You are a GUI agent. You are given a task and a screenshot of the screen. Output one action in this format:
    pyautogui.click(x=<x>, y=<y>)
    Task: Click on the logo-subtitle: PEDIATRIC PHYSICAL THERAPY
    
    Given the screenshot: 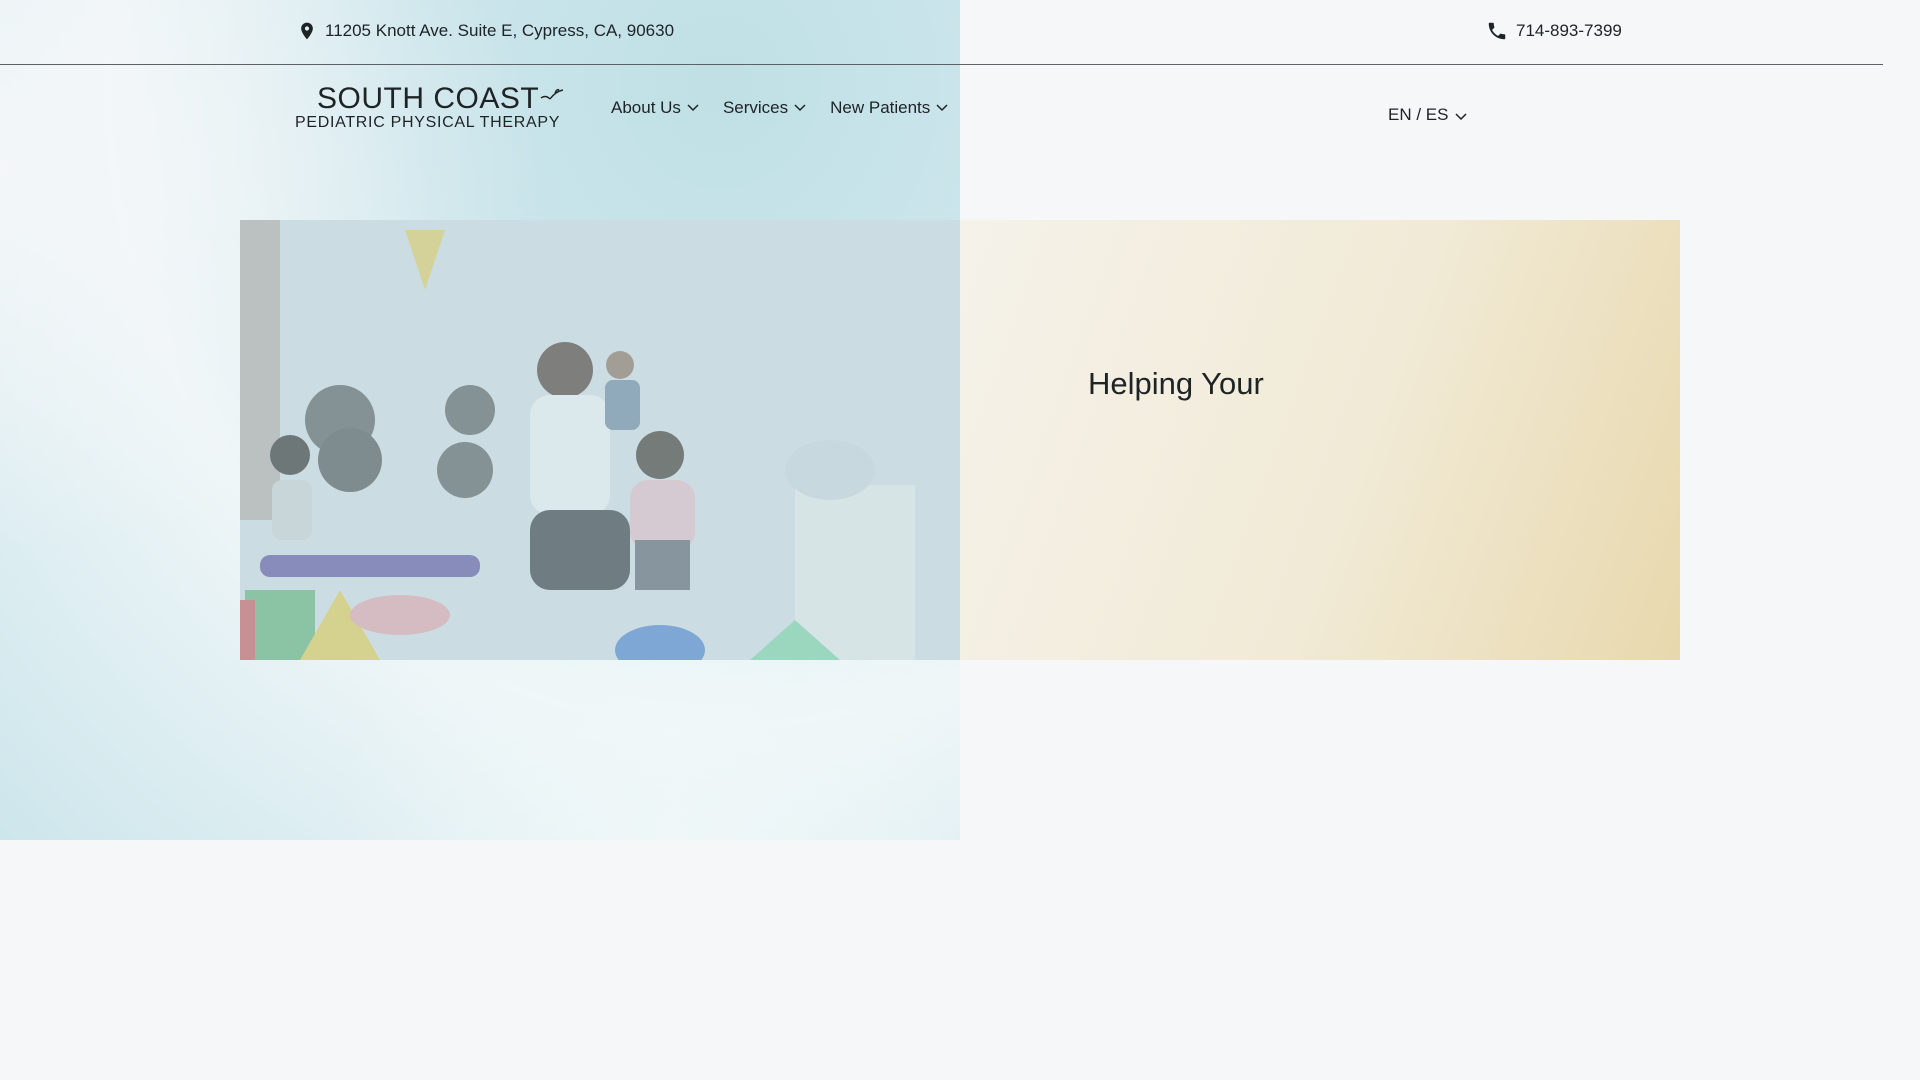 What is the action you would take?
    pyautogui.click(x=428, y=122)
    